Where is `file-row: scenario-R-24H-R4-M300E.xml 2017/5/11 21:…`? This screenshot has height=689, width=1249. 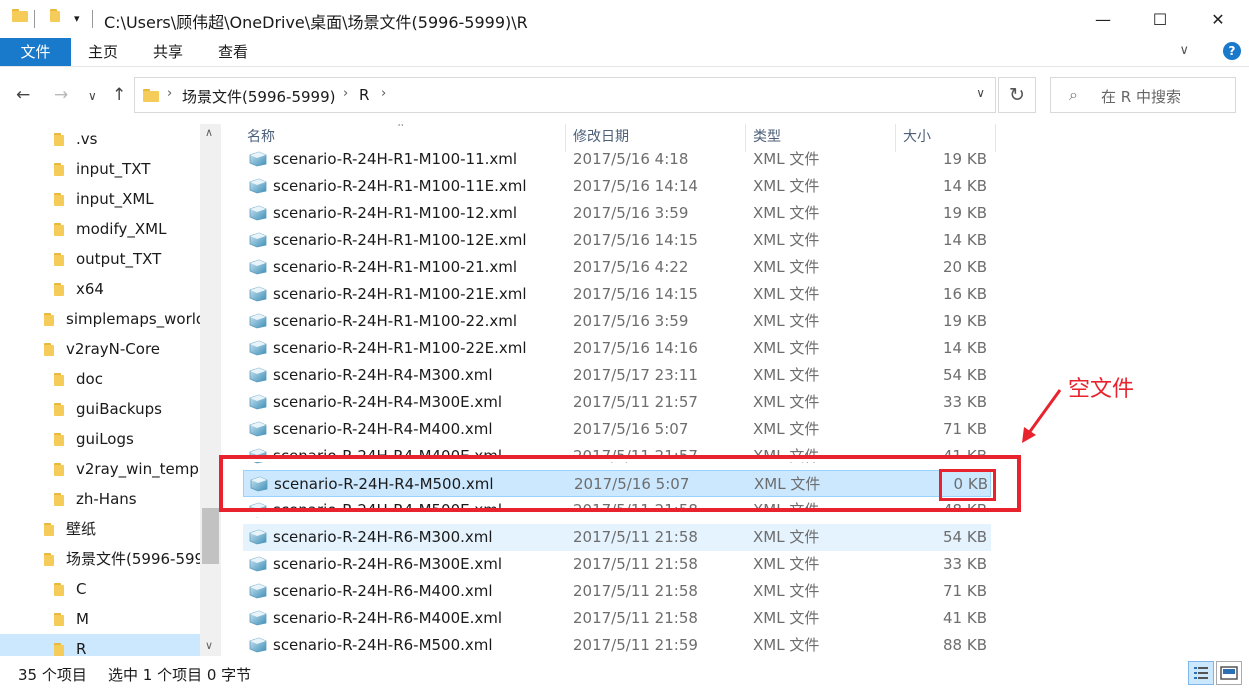 file-row: scenario-R-24H-R4-M300E.xml 2017/5/11 21:… is located at coordinates (617, 402).